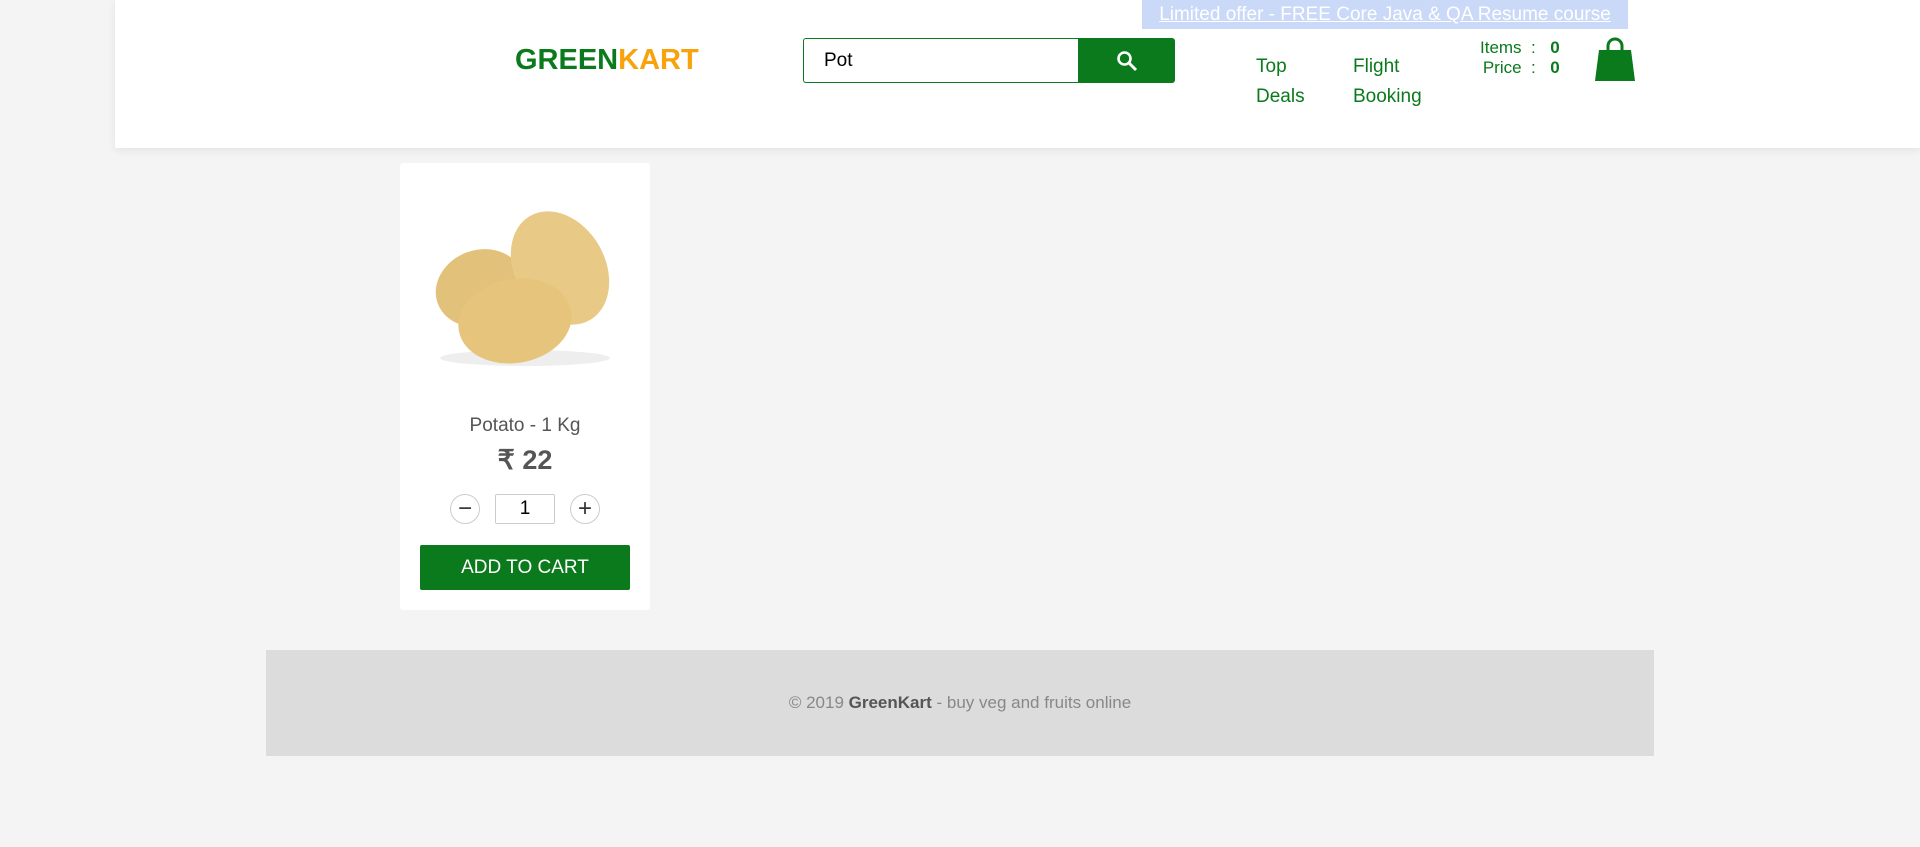  What do you see at coordinates (465, 509) in the screenshot?
I see `decrement-button: −` at bounding box center [465, 509].